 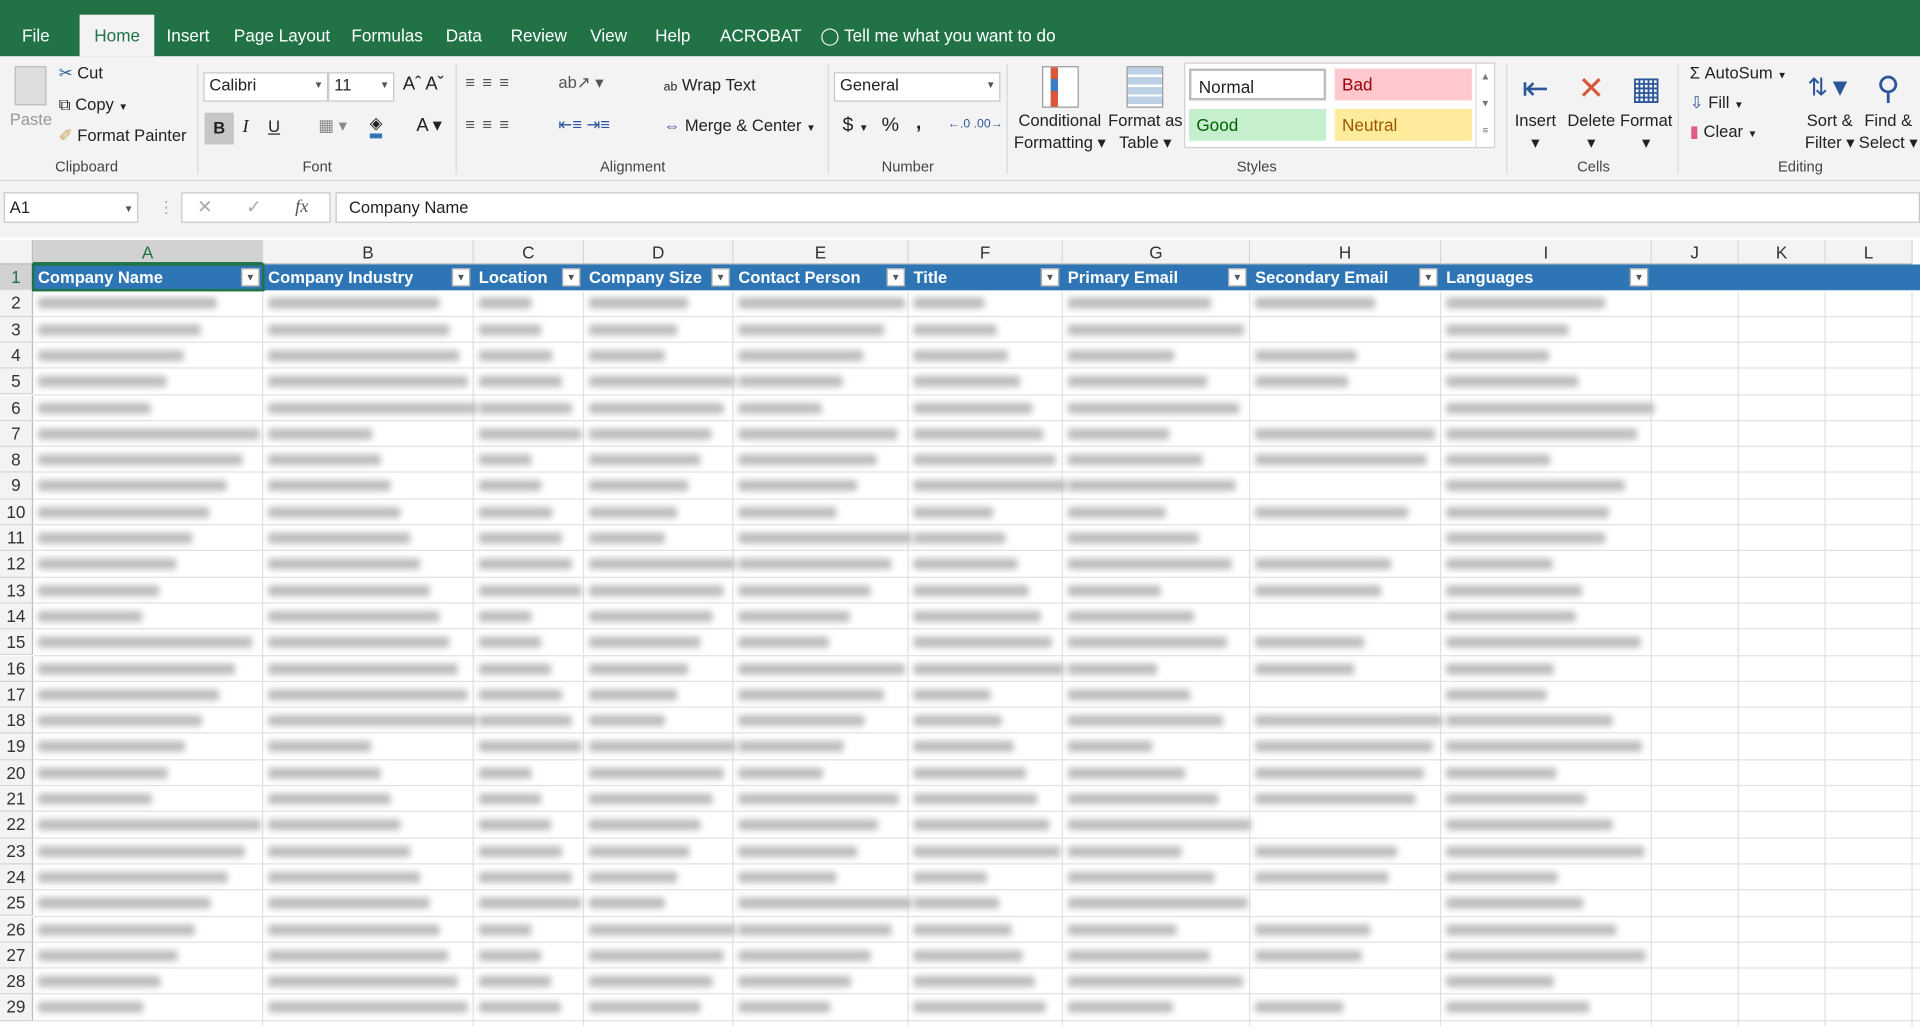 I want to click on row-header-23: 23, so click(x=17, y=851).